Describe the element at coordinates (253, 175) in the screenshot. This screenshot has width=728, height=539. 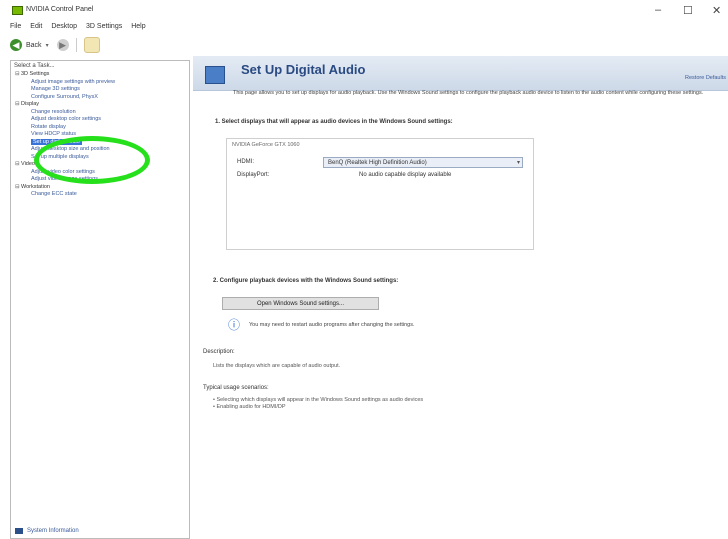
I see `displayport-label: DisplayPort:` at that location.